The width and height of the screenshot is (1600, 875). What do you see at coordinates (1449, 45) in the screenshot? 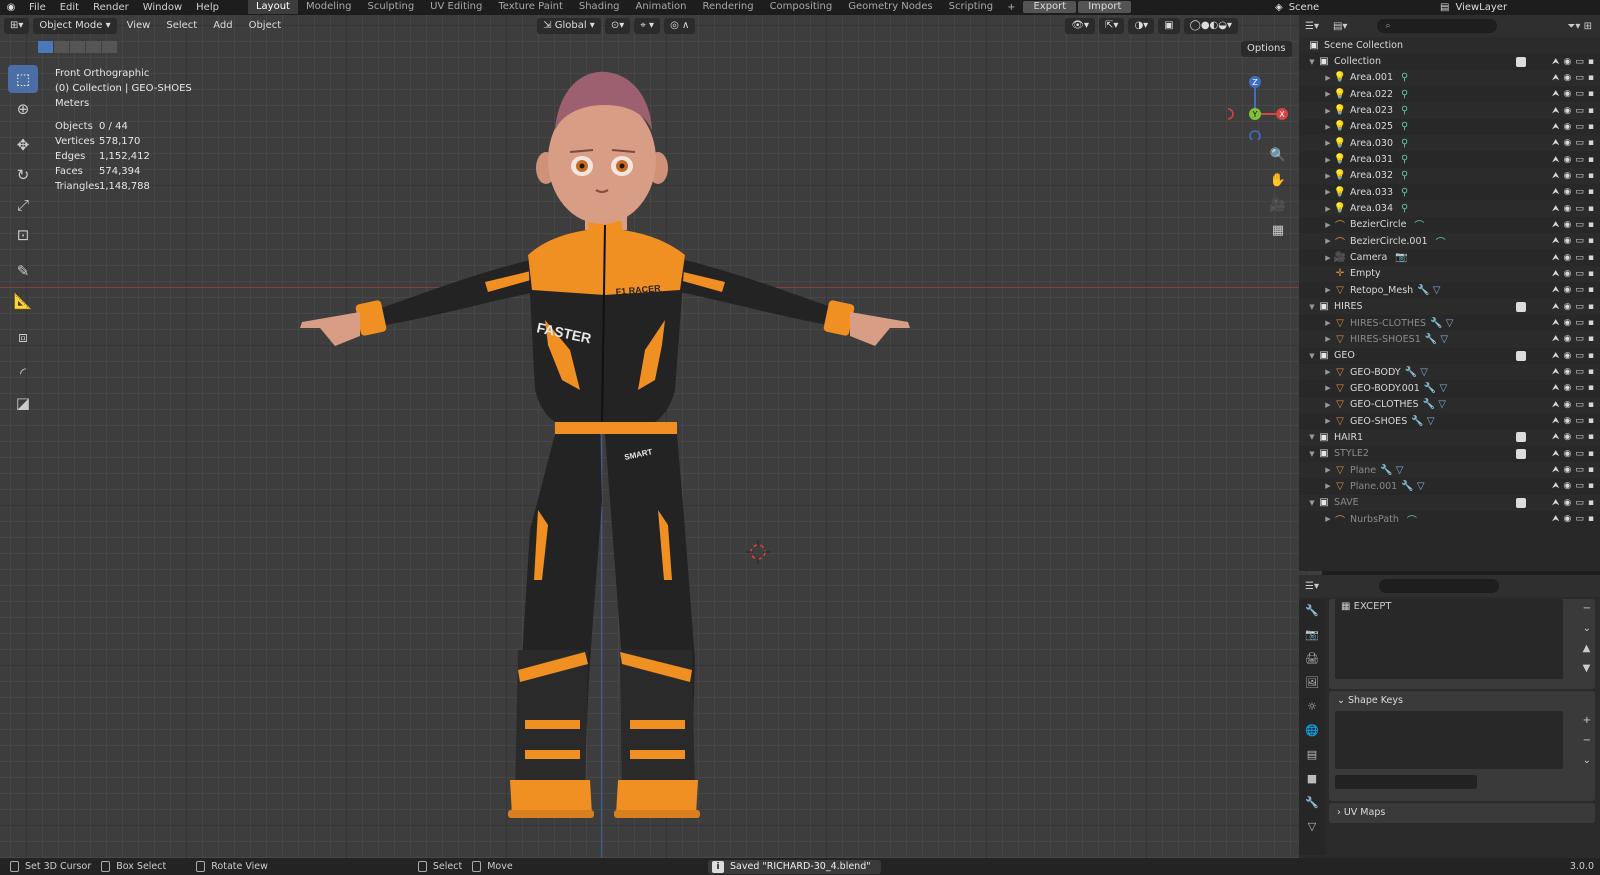
I see `scene-collection-row: ▣ Scene Collection` at bounding box center [1449, 45].